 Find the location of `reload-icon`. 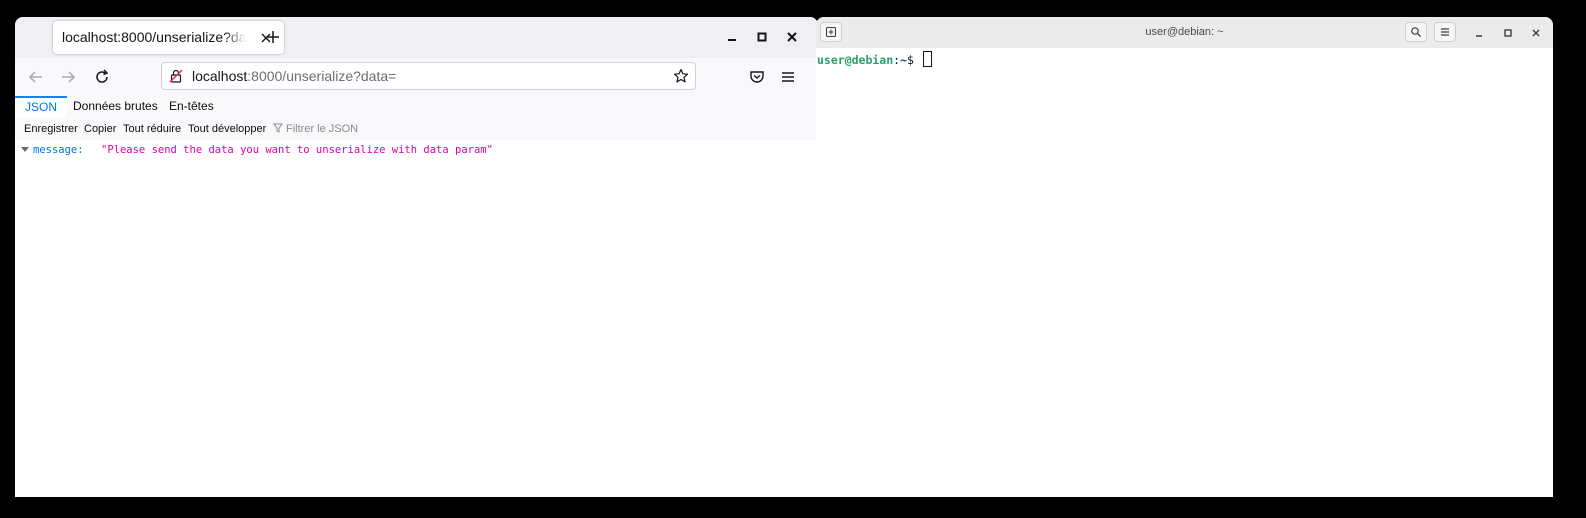

reload-icon is located at coordinates (102, 77).